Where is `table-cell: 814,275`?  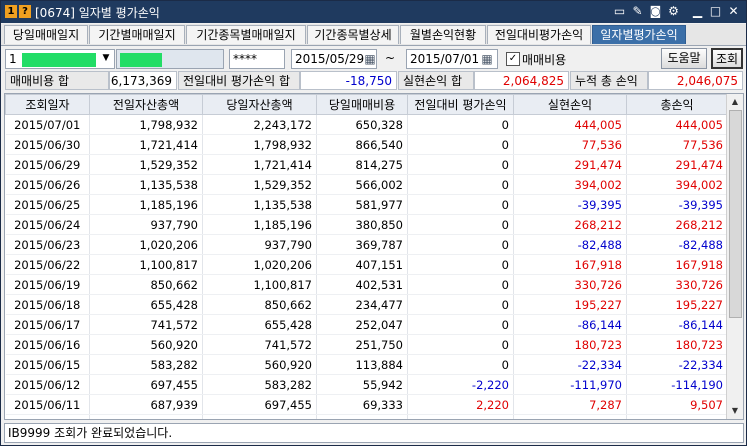 table-cell: 814,275 is located at coordinates (362, 164).